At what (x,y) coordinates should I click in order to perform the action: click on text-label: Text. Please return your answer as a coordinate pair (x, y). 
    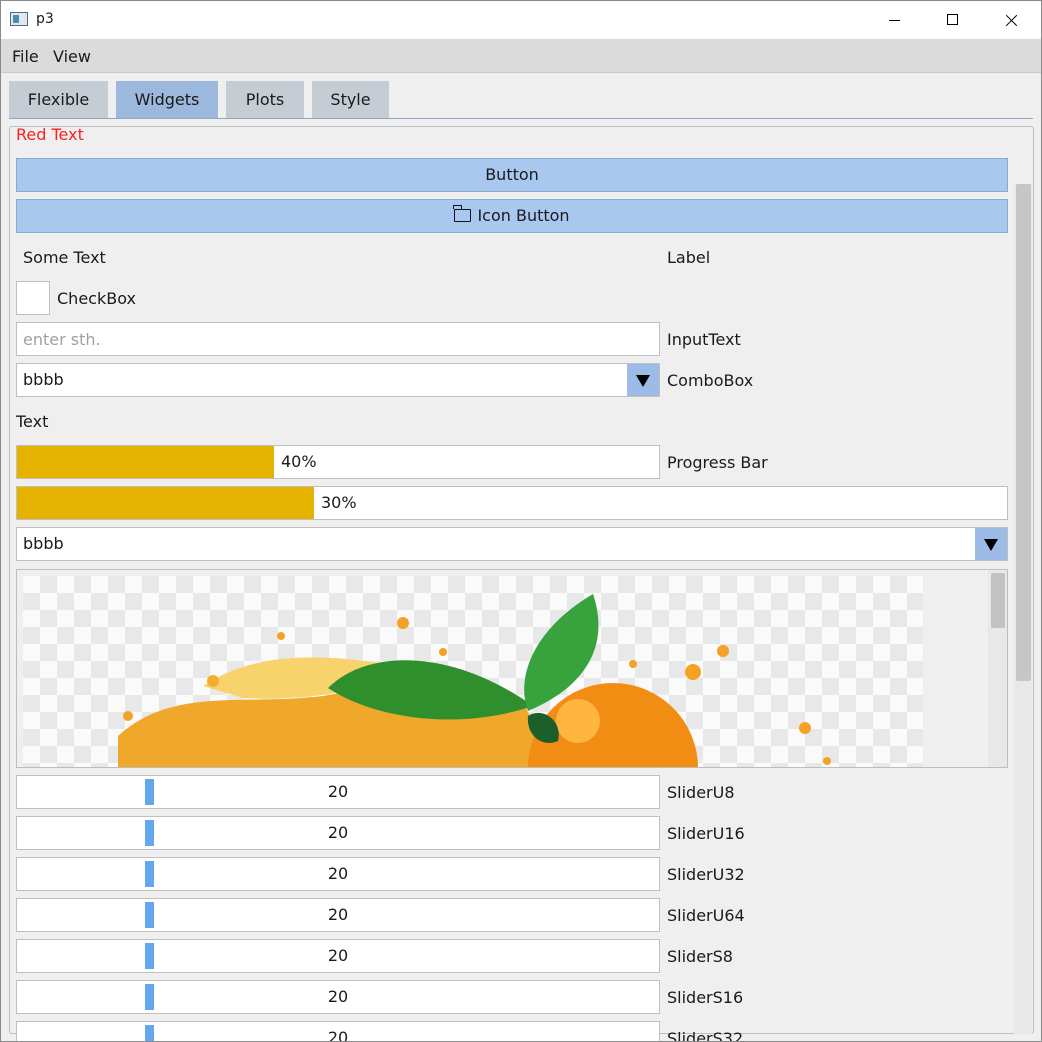
    Looking at the image, I should click on (32, 421).